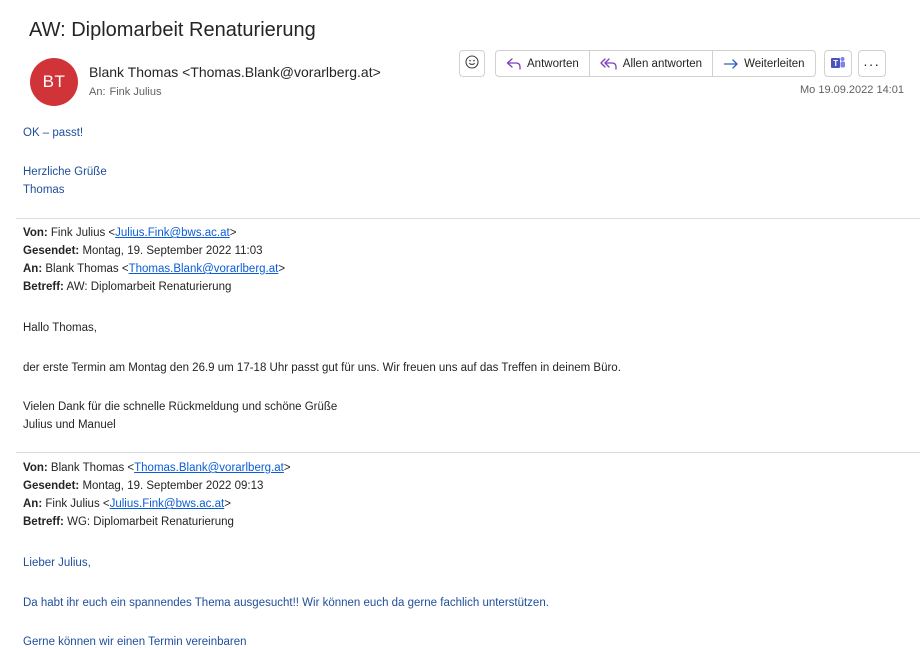  Describe the element at coordinates (731, 64) in the screenshot. I see `forward-icon` at that location.